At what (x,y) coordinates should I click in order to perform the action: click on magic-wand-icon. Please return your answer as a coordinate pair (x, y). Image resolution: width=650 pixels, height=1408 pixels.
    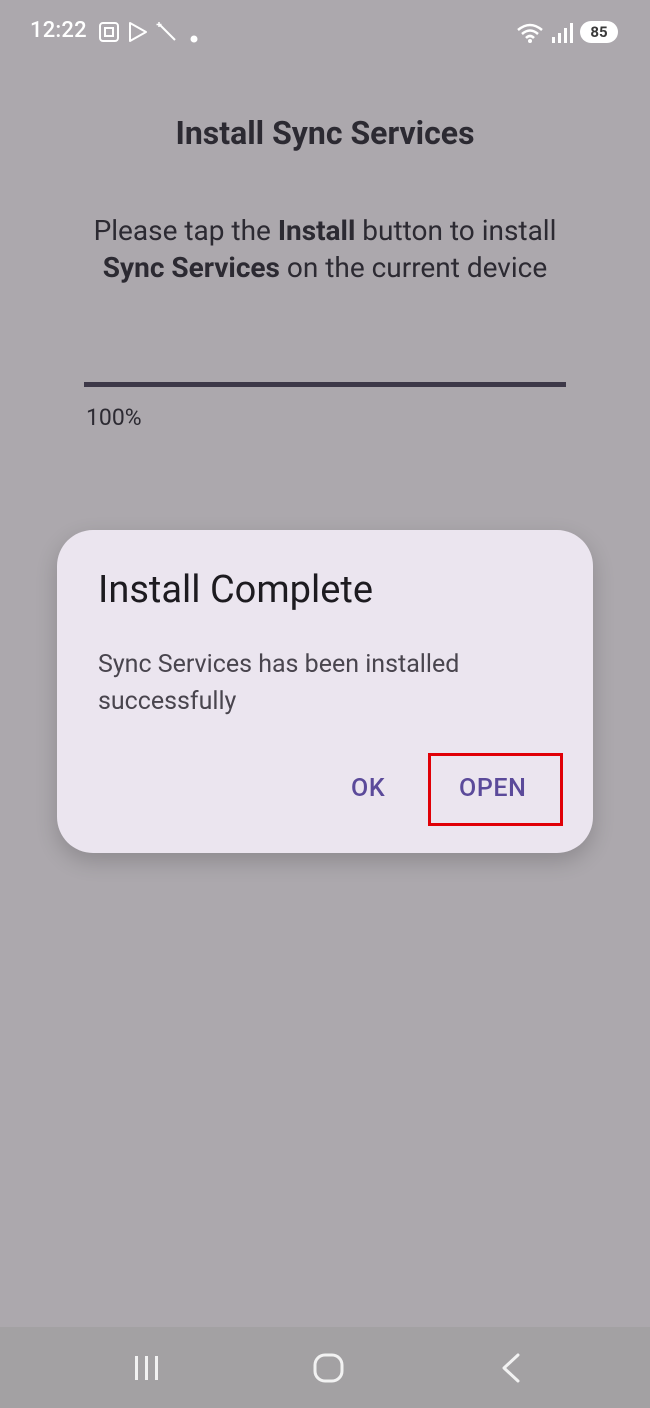
    Looking at the image, I should click on (167, 34).